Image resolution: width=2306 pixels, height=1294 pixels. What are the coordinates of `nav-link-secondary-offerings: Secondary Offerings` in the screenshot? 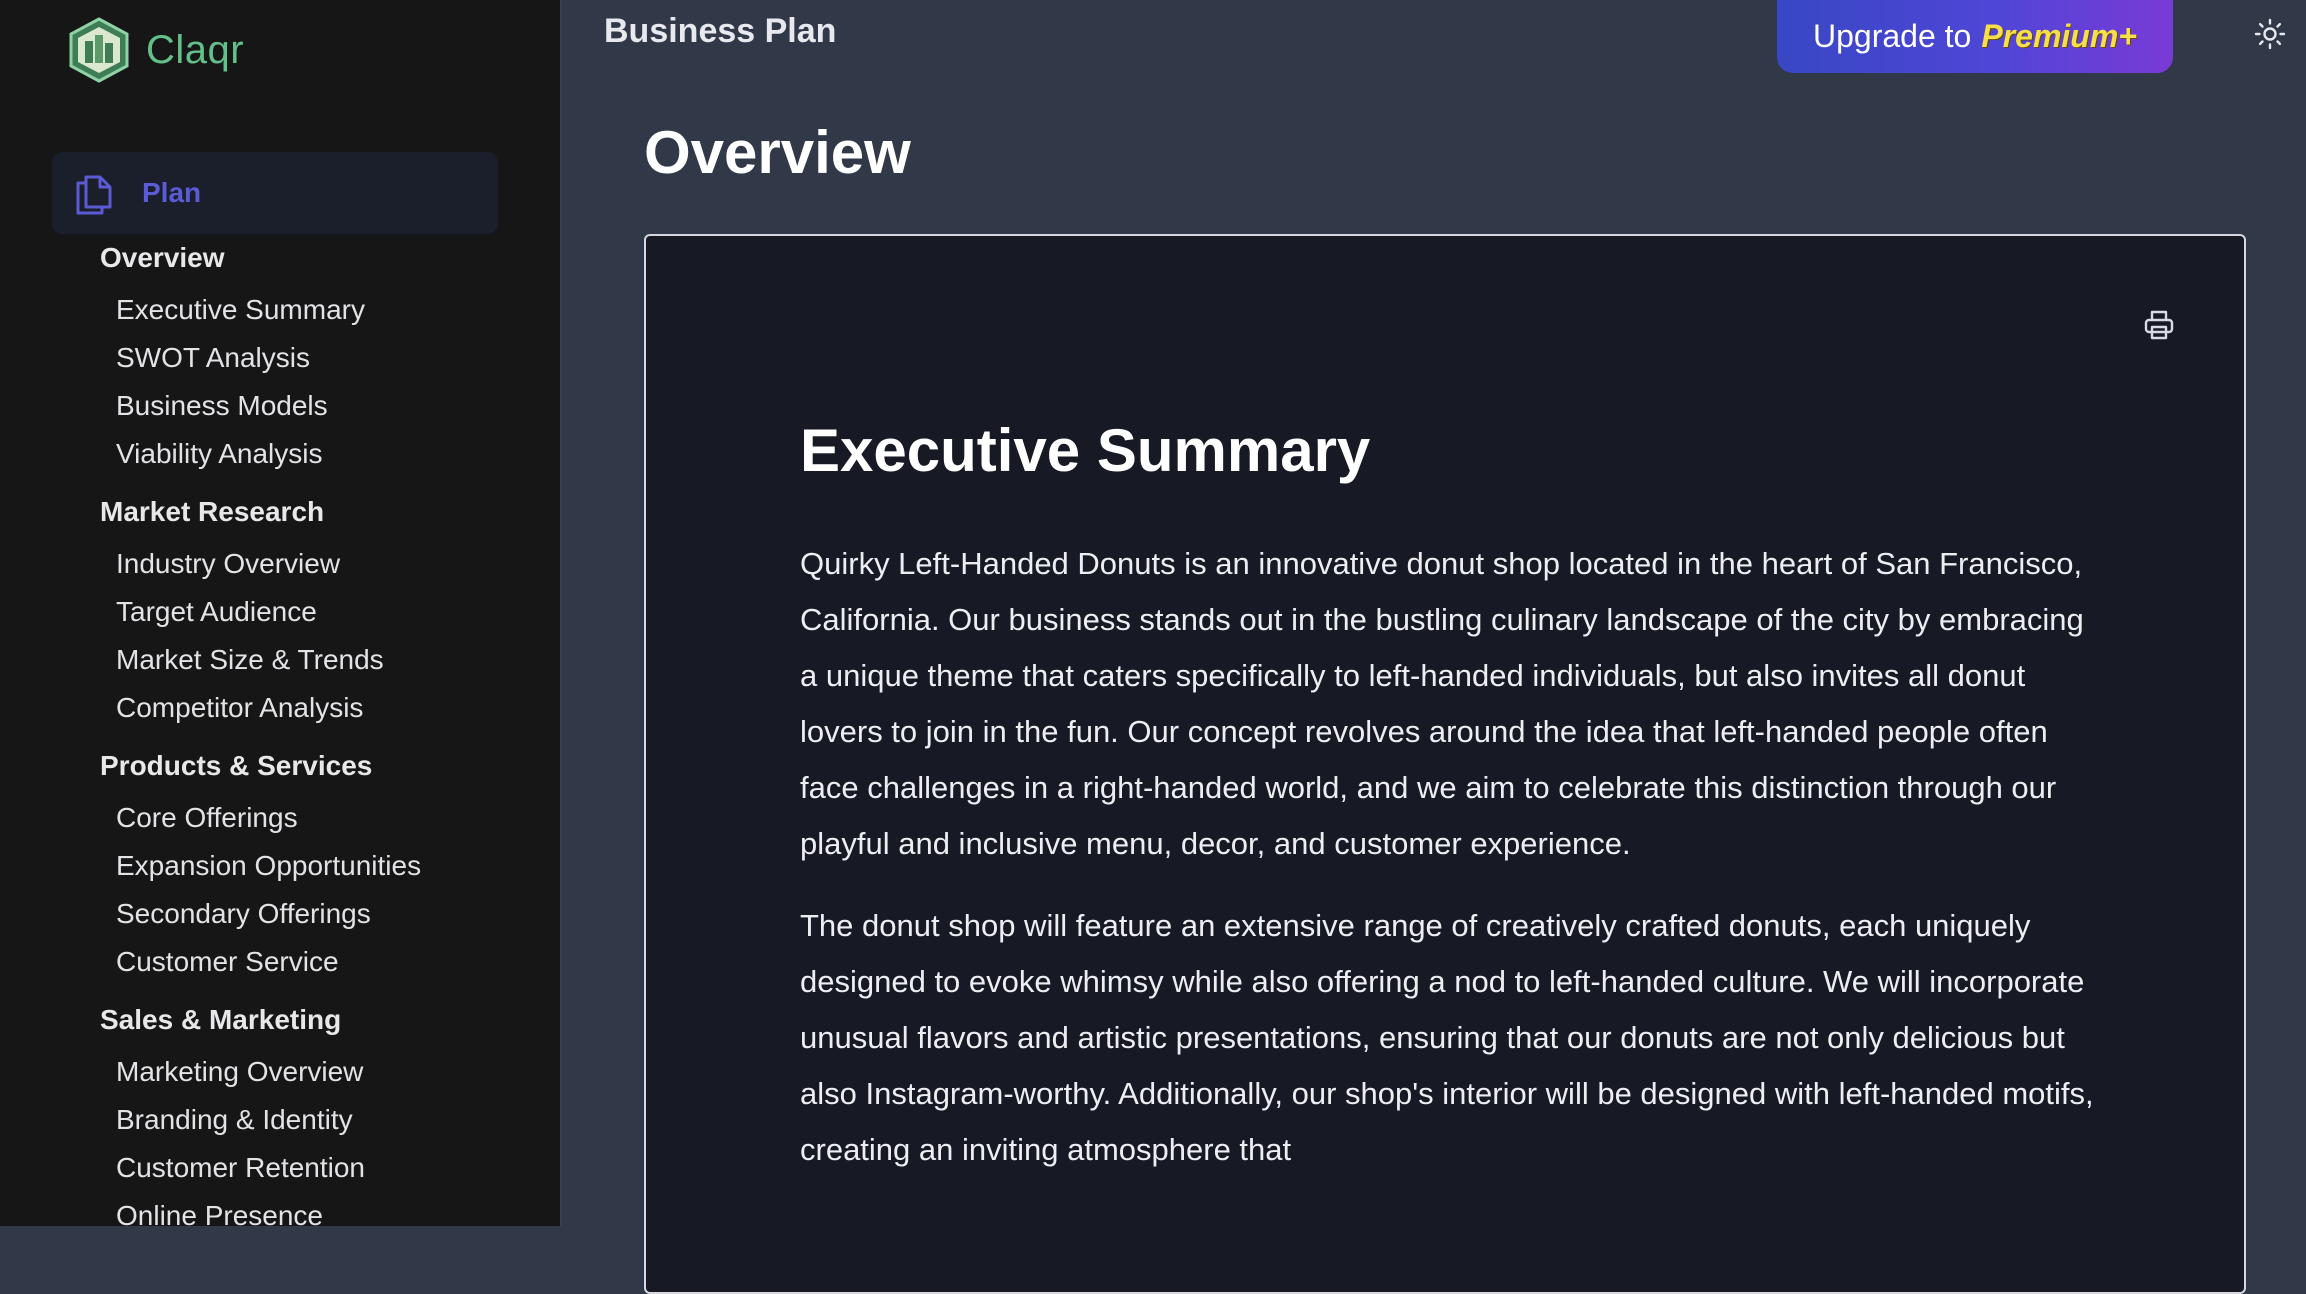 It's located at (280, 914).